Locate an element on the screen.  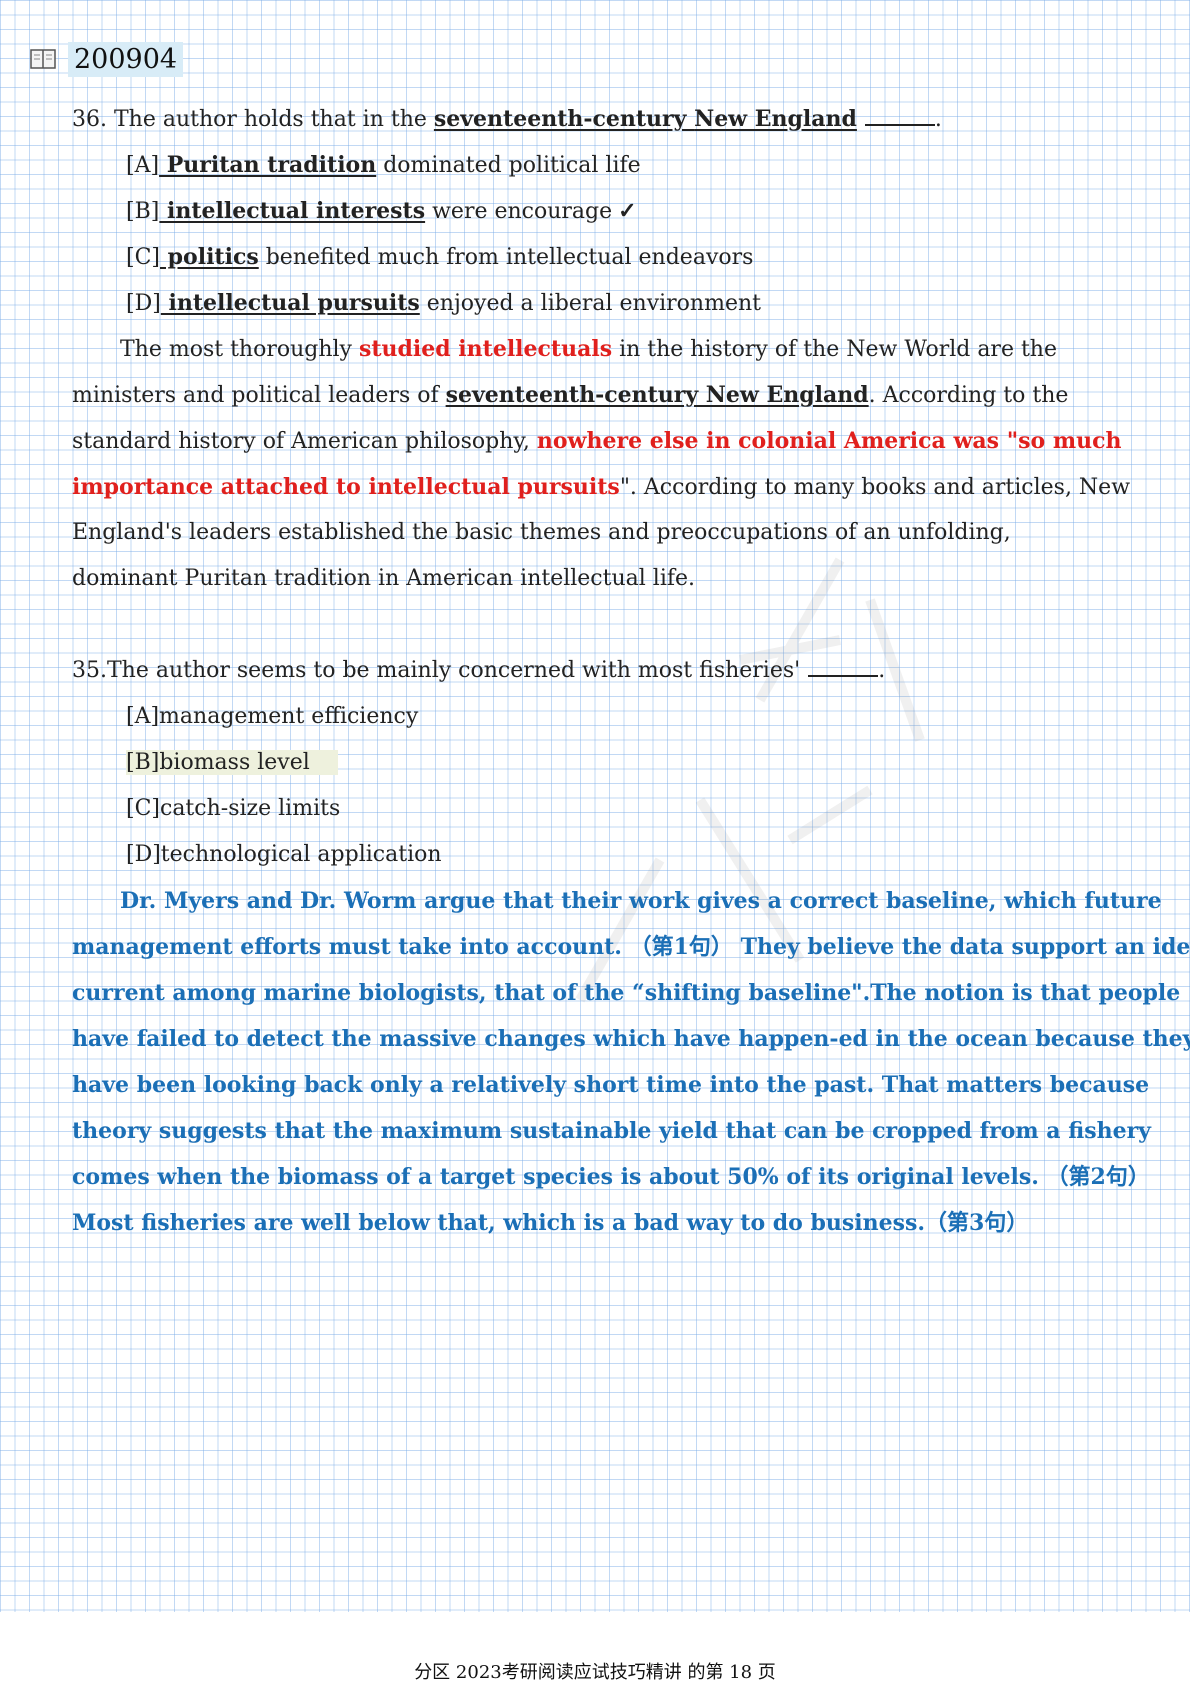
highlighted-answer: [B]biomass level is located at coordinates (232, 762).